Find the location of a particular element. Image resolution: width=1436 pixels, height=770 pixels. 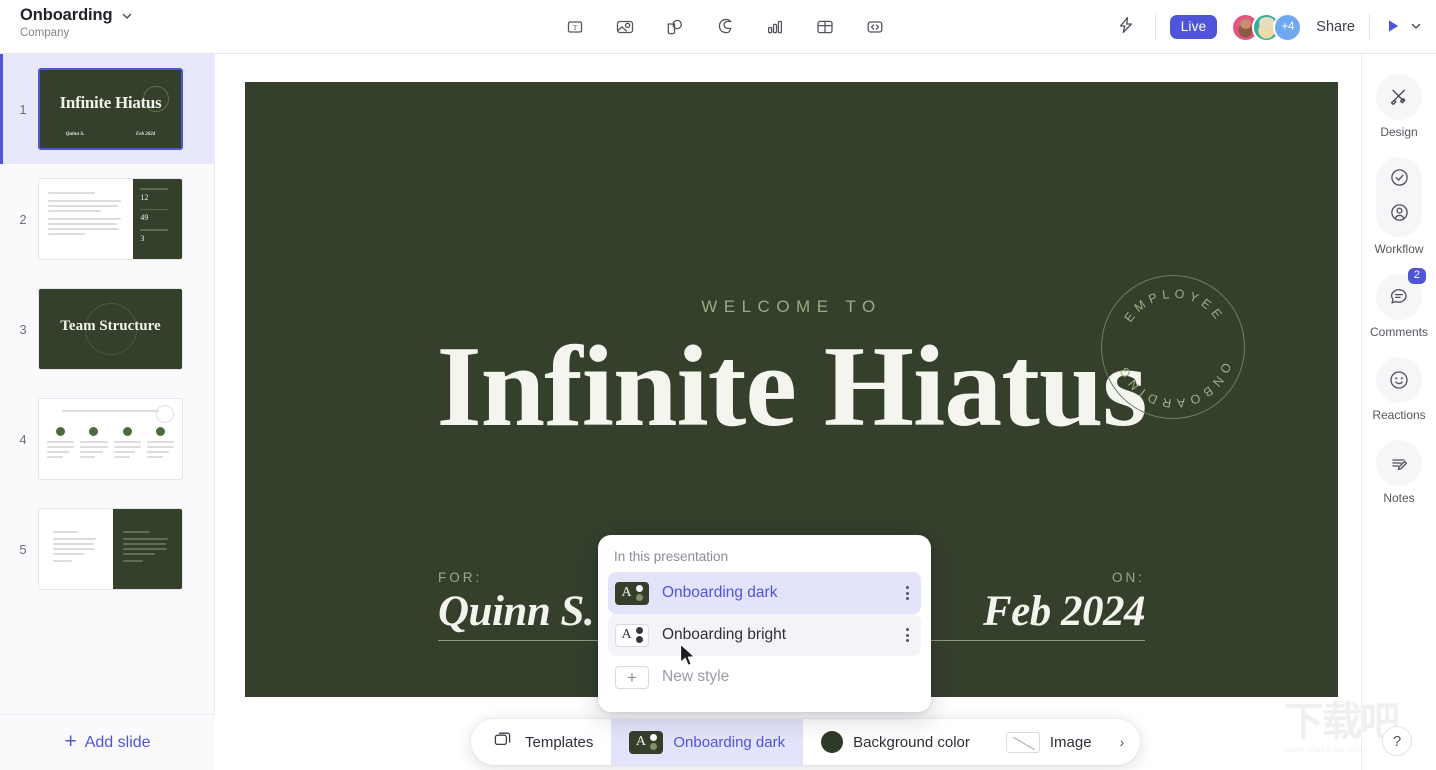

top-bar: Onboarding Company T Live +4 Share is located at coordinates (718, 27).